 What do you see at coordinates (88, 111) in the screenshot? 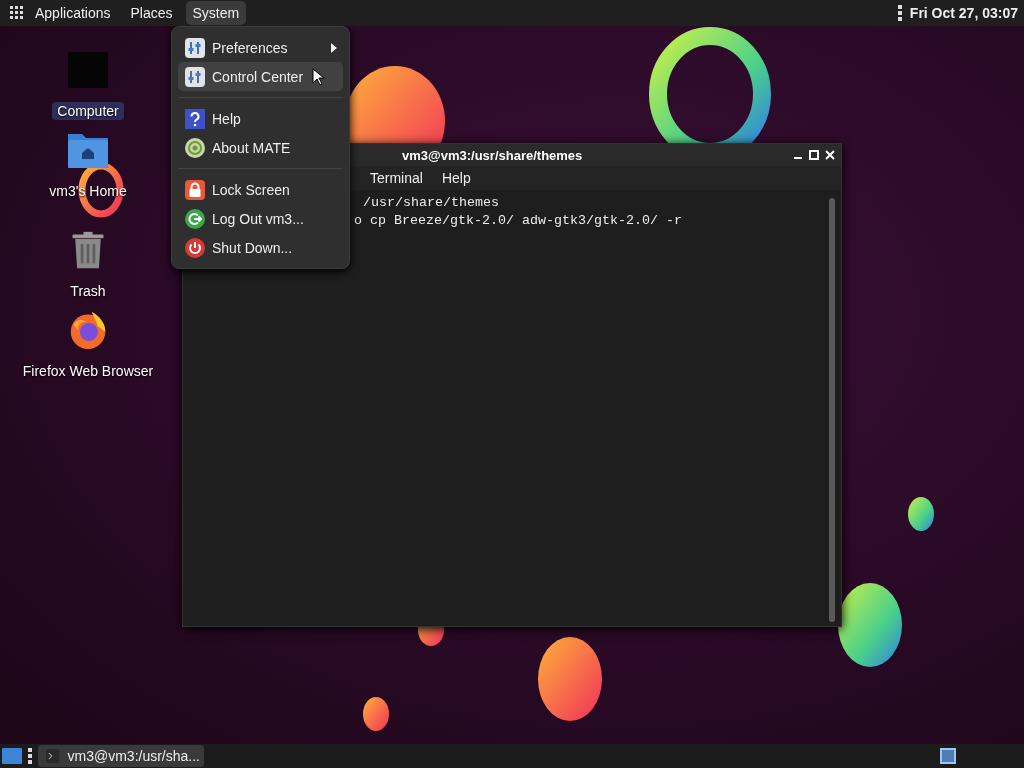
I see `desktop-icon-label: Computer` at bounding box center [88, 111].